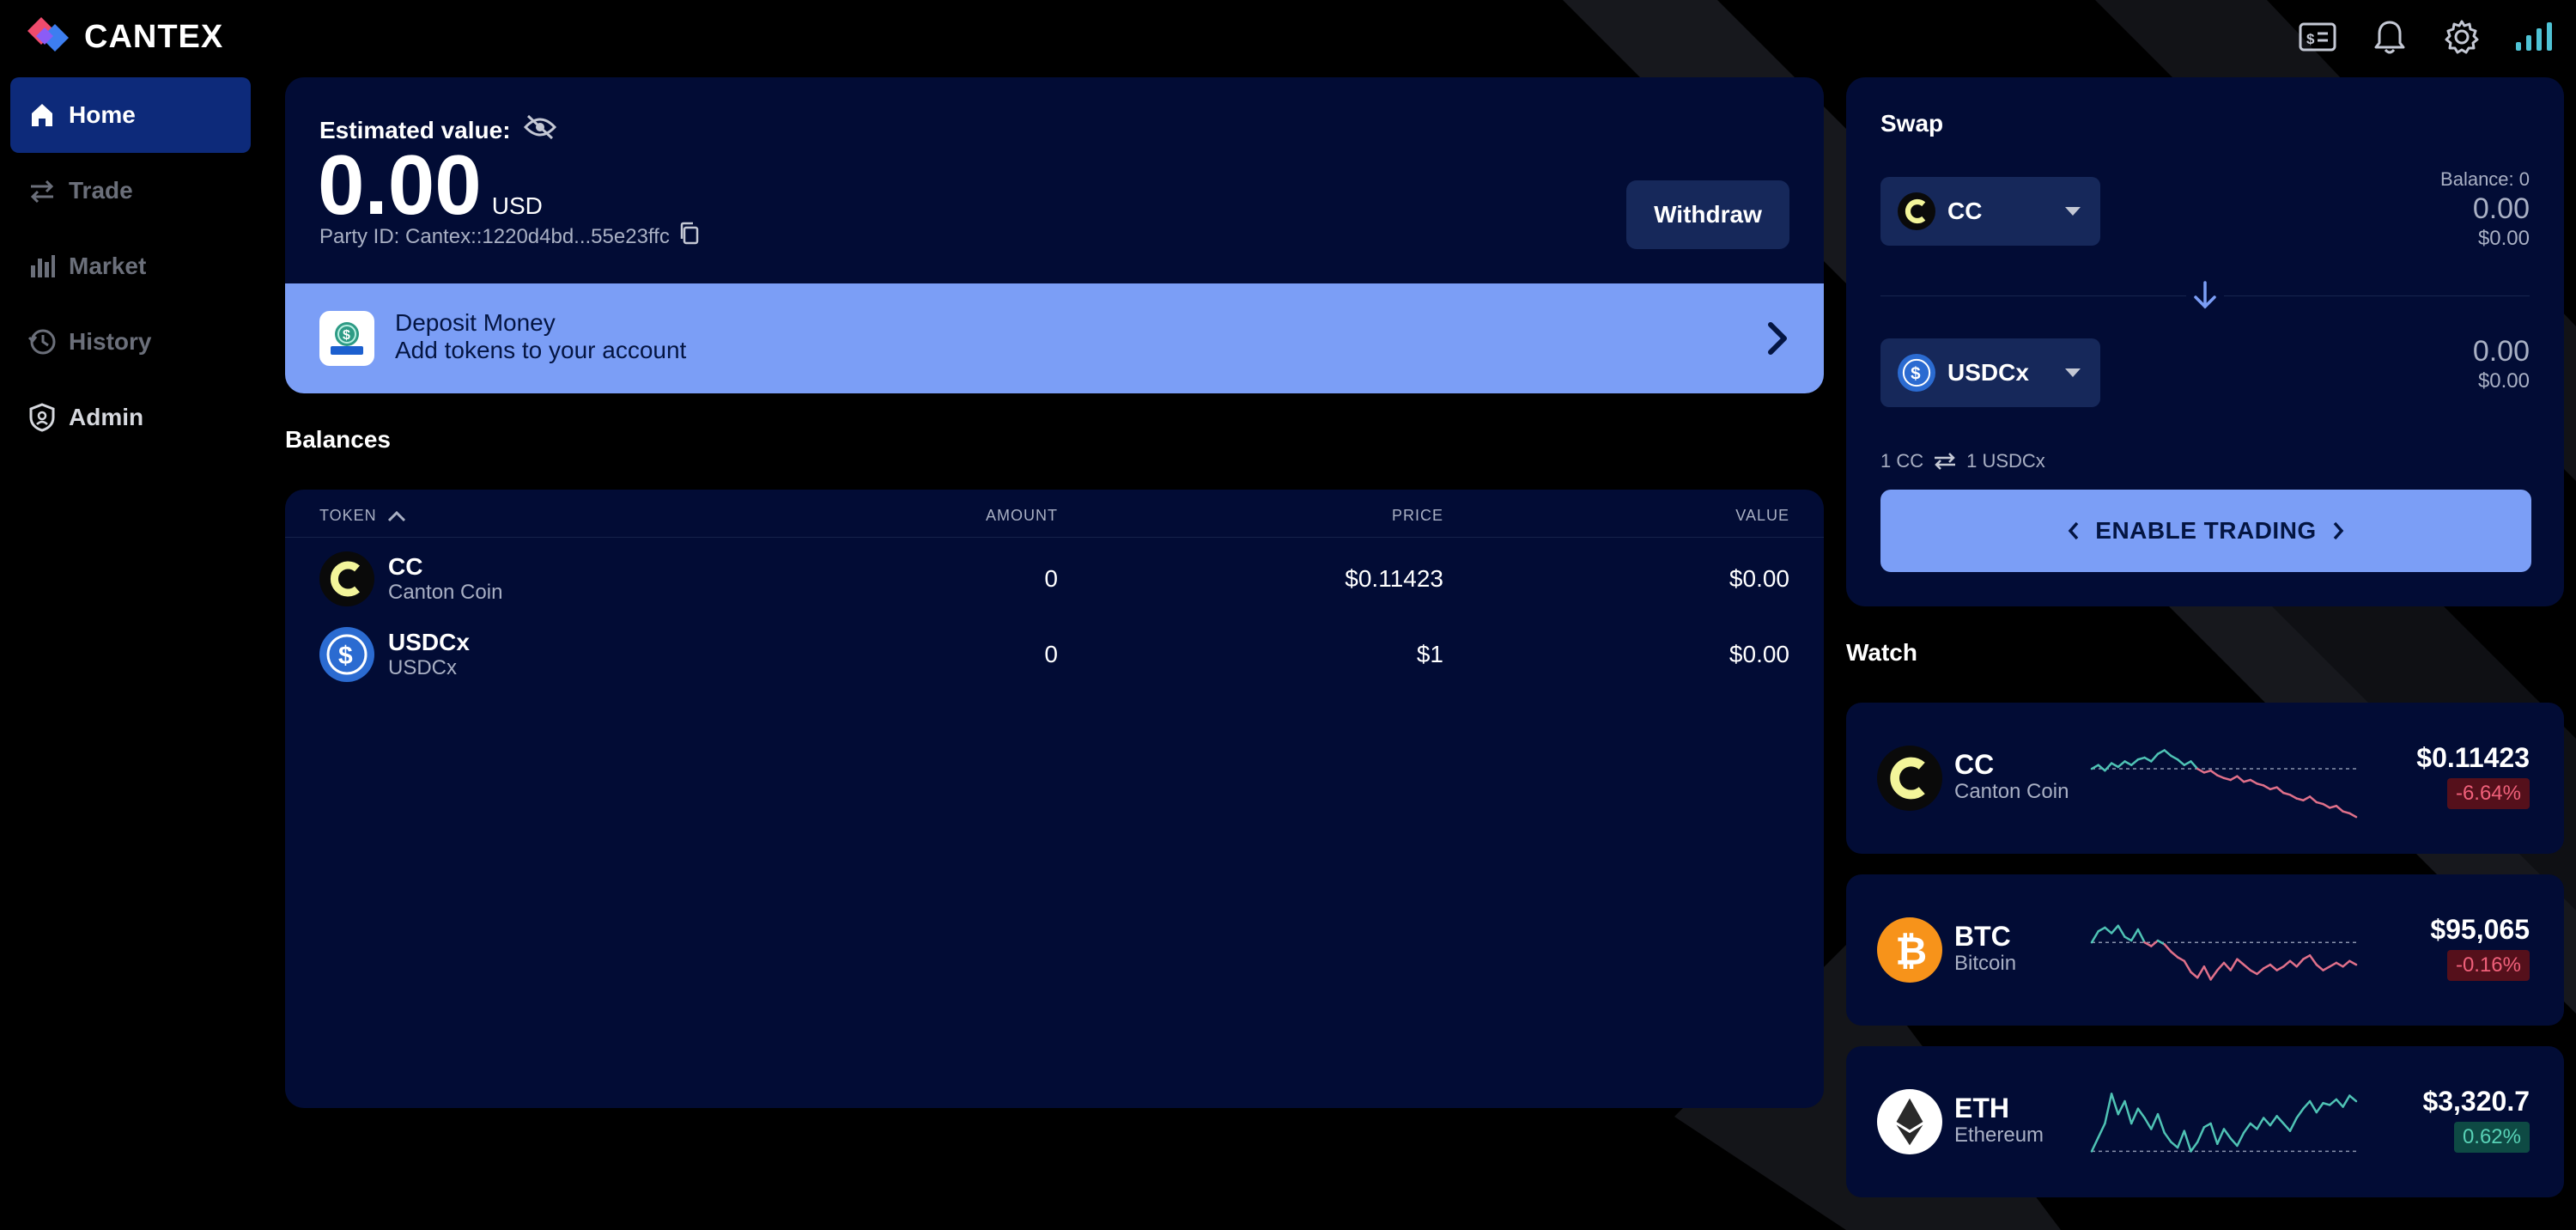  What do you see at coordinates (130, 115) in the screenshot?
I see `sidebar-item-home: Home` at bounding box center [130, 115].